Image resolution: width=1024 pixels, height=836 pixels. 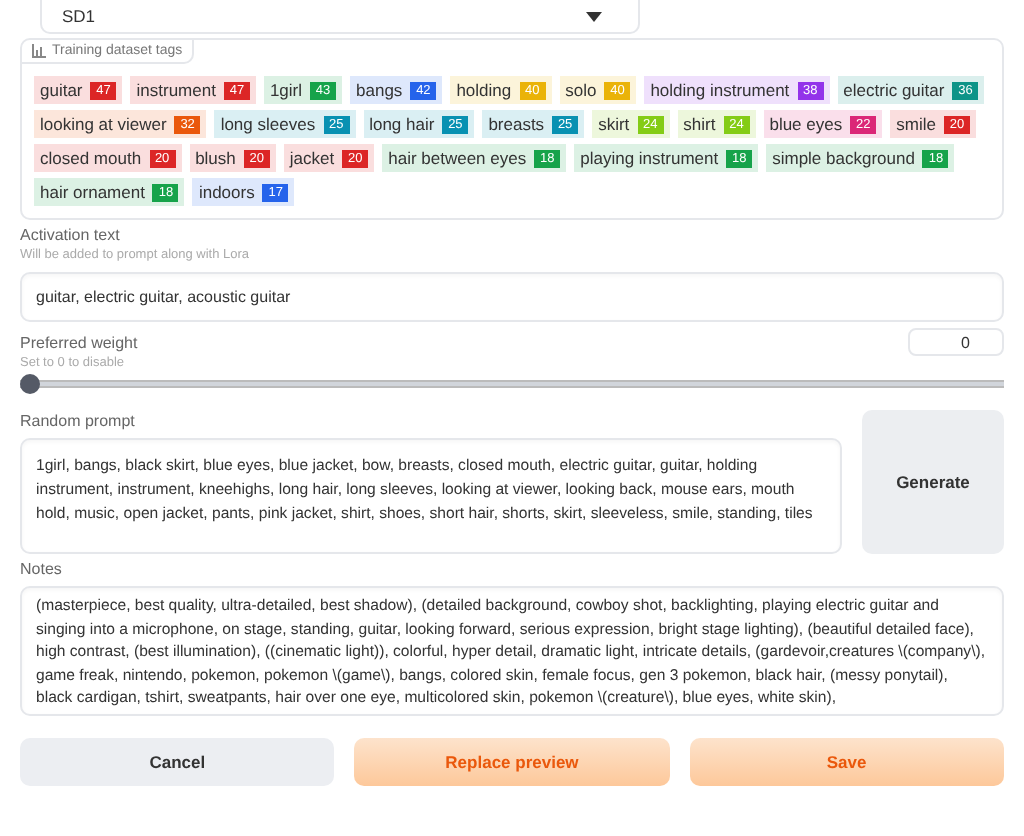 I want to click on field-label: Random prompt, so click(x=78, y=421).